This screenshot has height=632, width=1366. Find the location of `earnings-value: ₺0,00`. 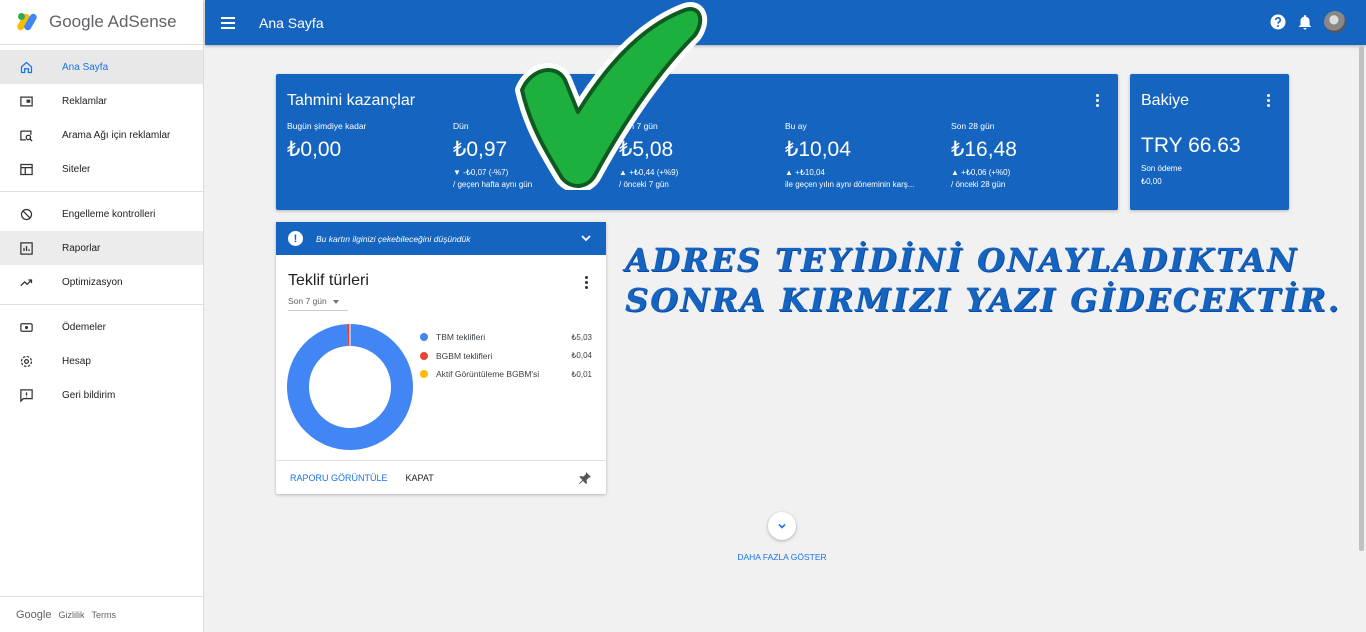

earnings-value: ₺0,00 is located at coordinates (314, 149).